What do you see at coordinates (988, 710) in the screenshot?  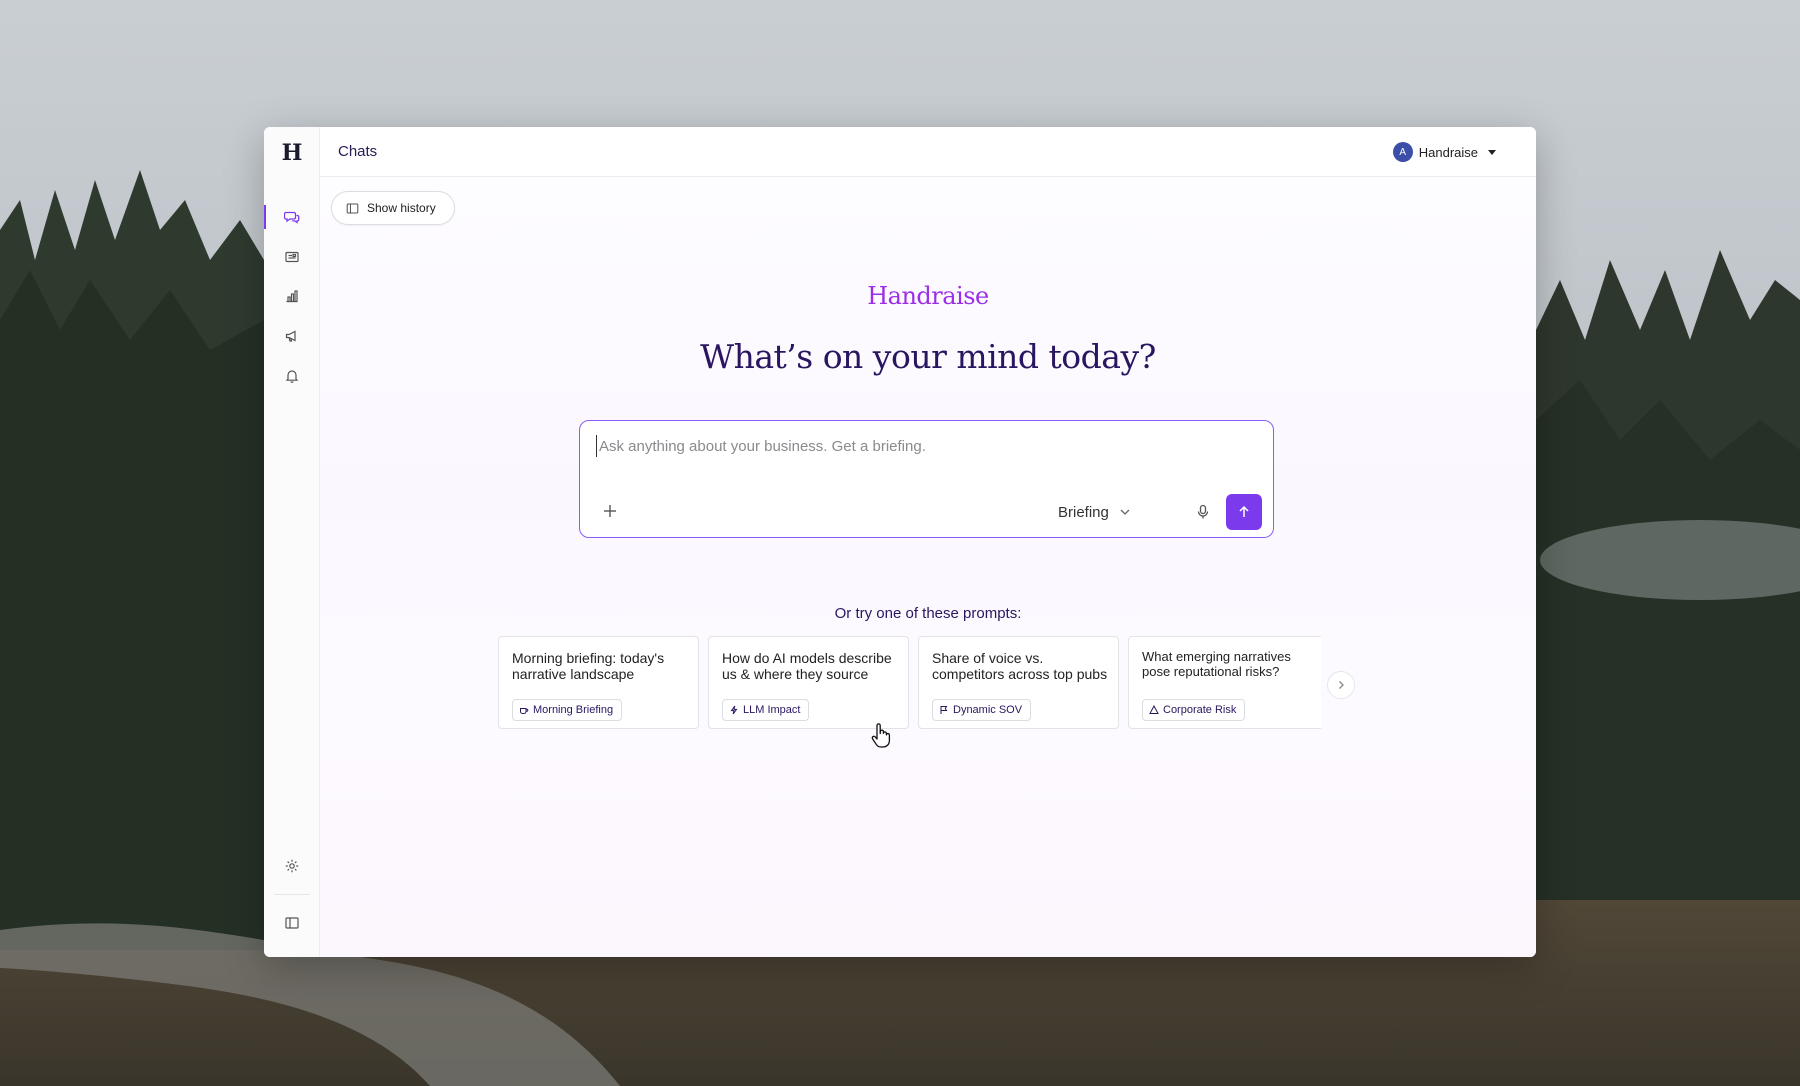 I see `prompt-tag-label: Dynamic SOV` at bounding box center [988, 710].